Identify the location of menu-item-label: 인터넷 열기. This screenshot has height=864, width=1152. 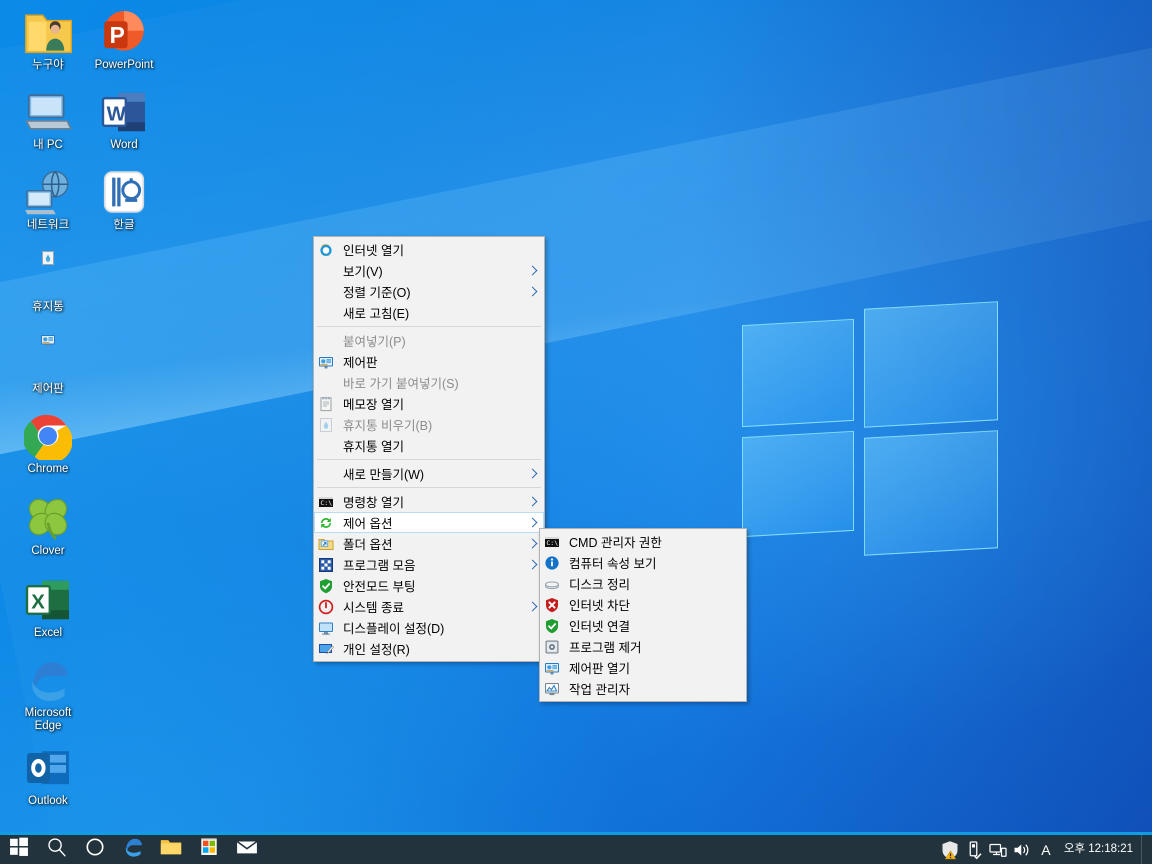
(373, 251).